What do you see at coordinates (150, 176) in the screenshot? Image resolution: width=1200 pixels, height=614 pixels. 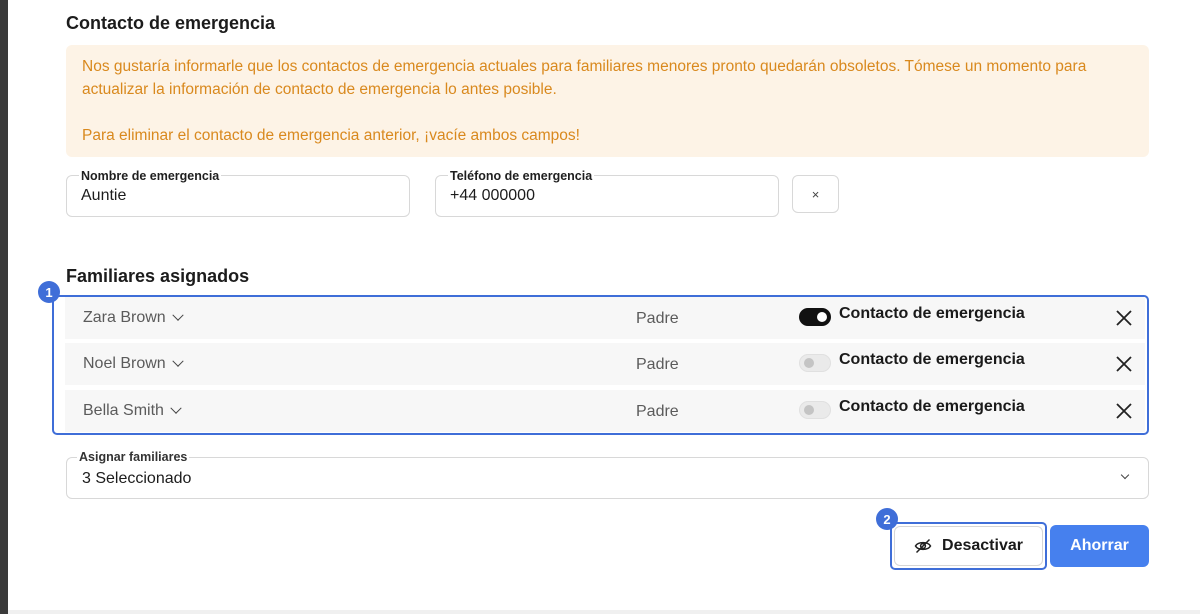 I see `emergency-name-label: Nombre de emergencia` at bounding box center [150, 176].